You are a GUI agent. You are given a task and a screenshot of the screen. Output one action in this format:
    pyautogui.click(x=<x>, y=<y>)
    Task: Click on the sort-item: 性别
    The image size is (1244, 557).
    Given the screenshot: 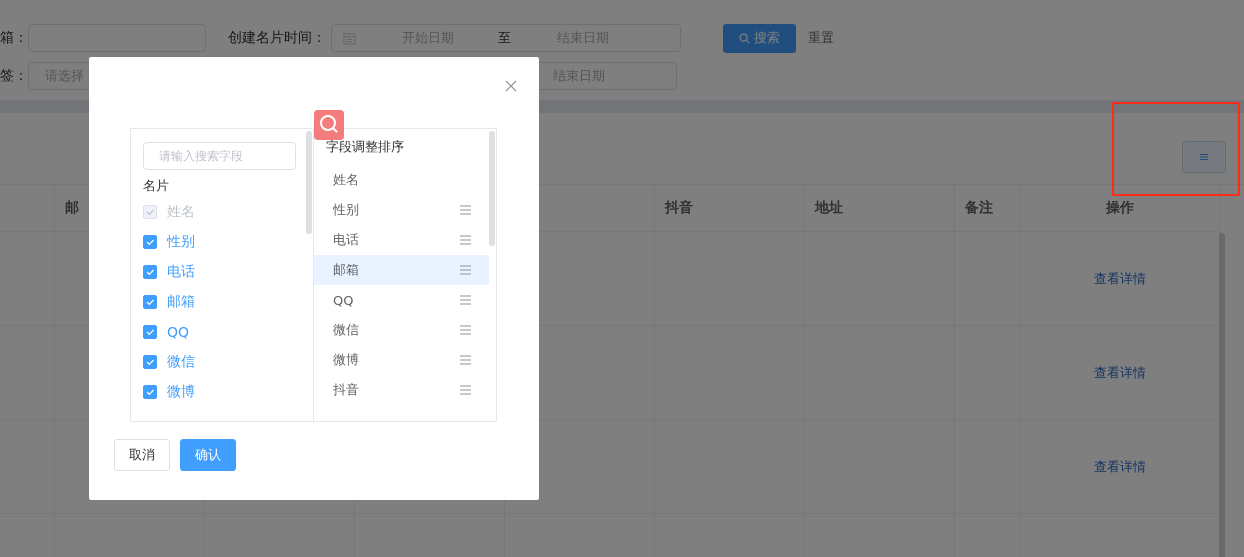 What is the action you would take?
    pyautogui.click(x=401, y=210)
    